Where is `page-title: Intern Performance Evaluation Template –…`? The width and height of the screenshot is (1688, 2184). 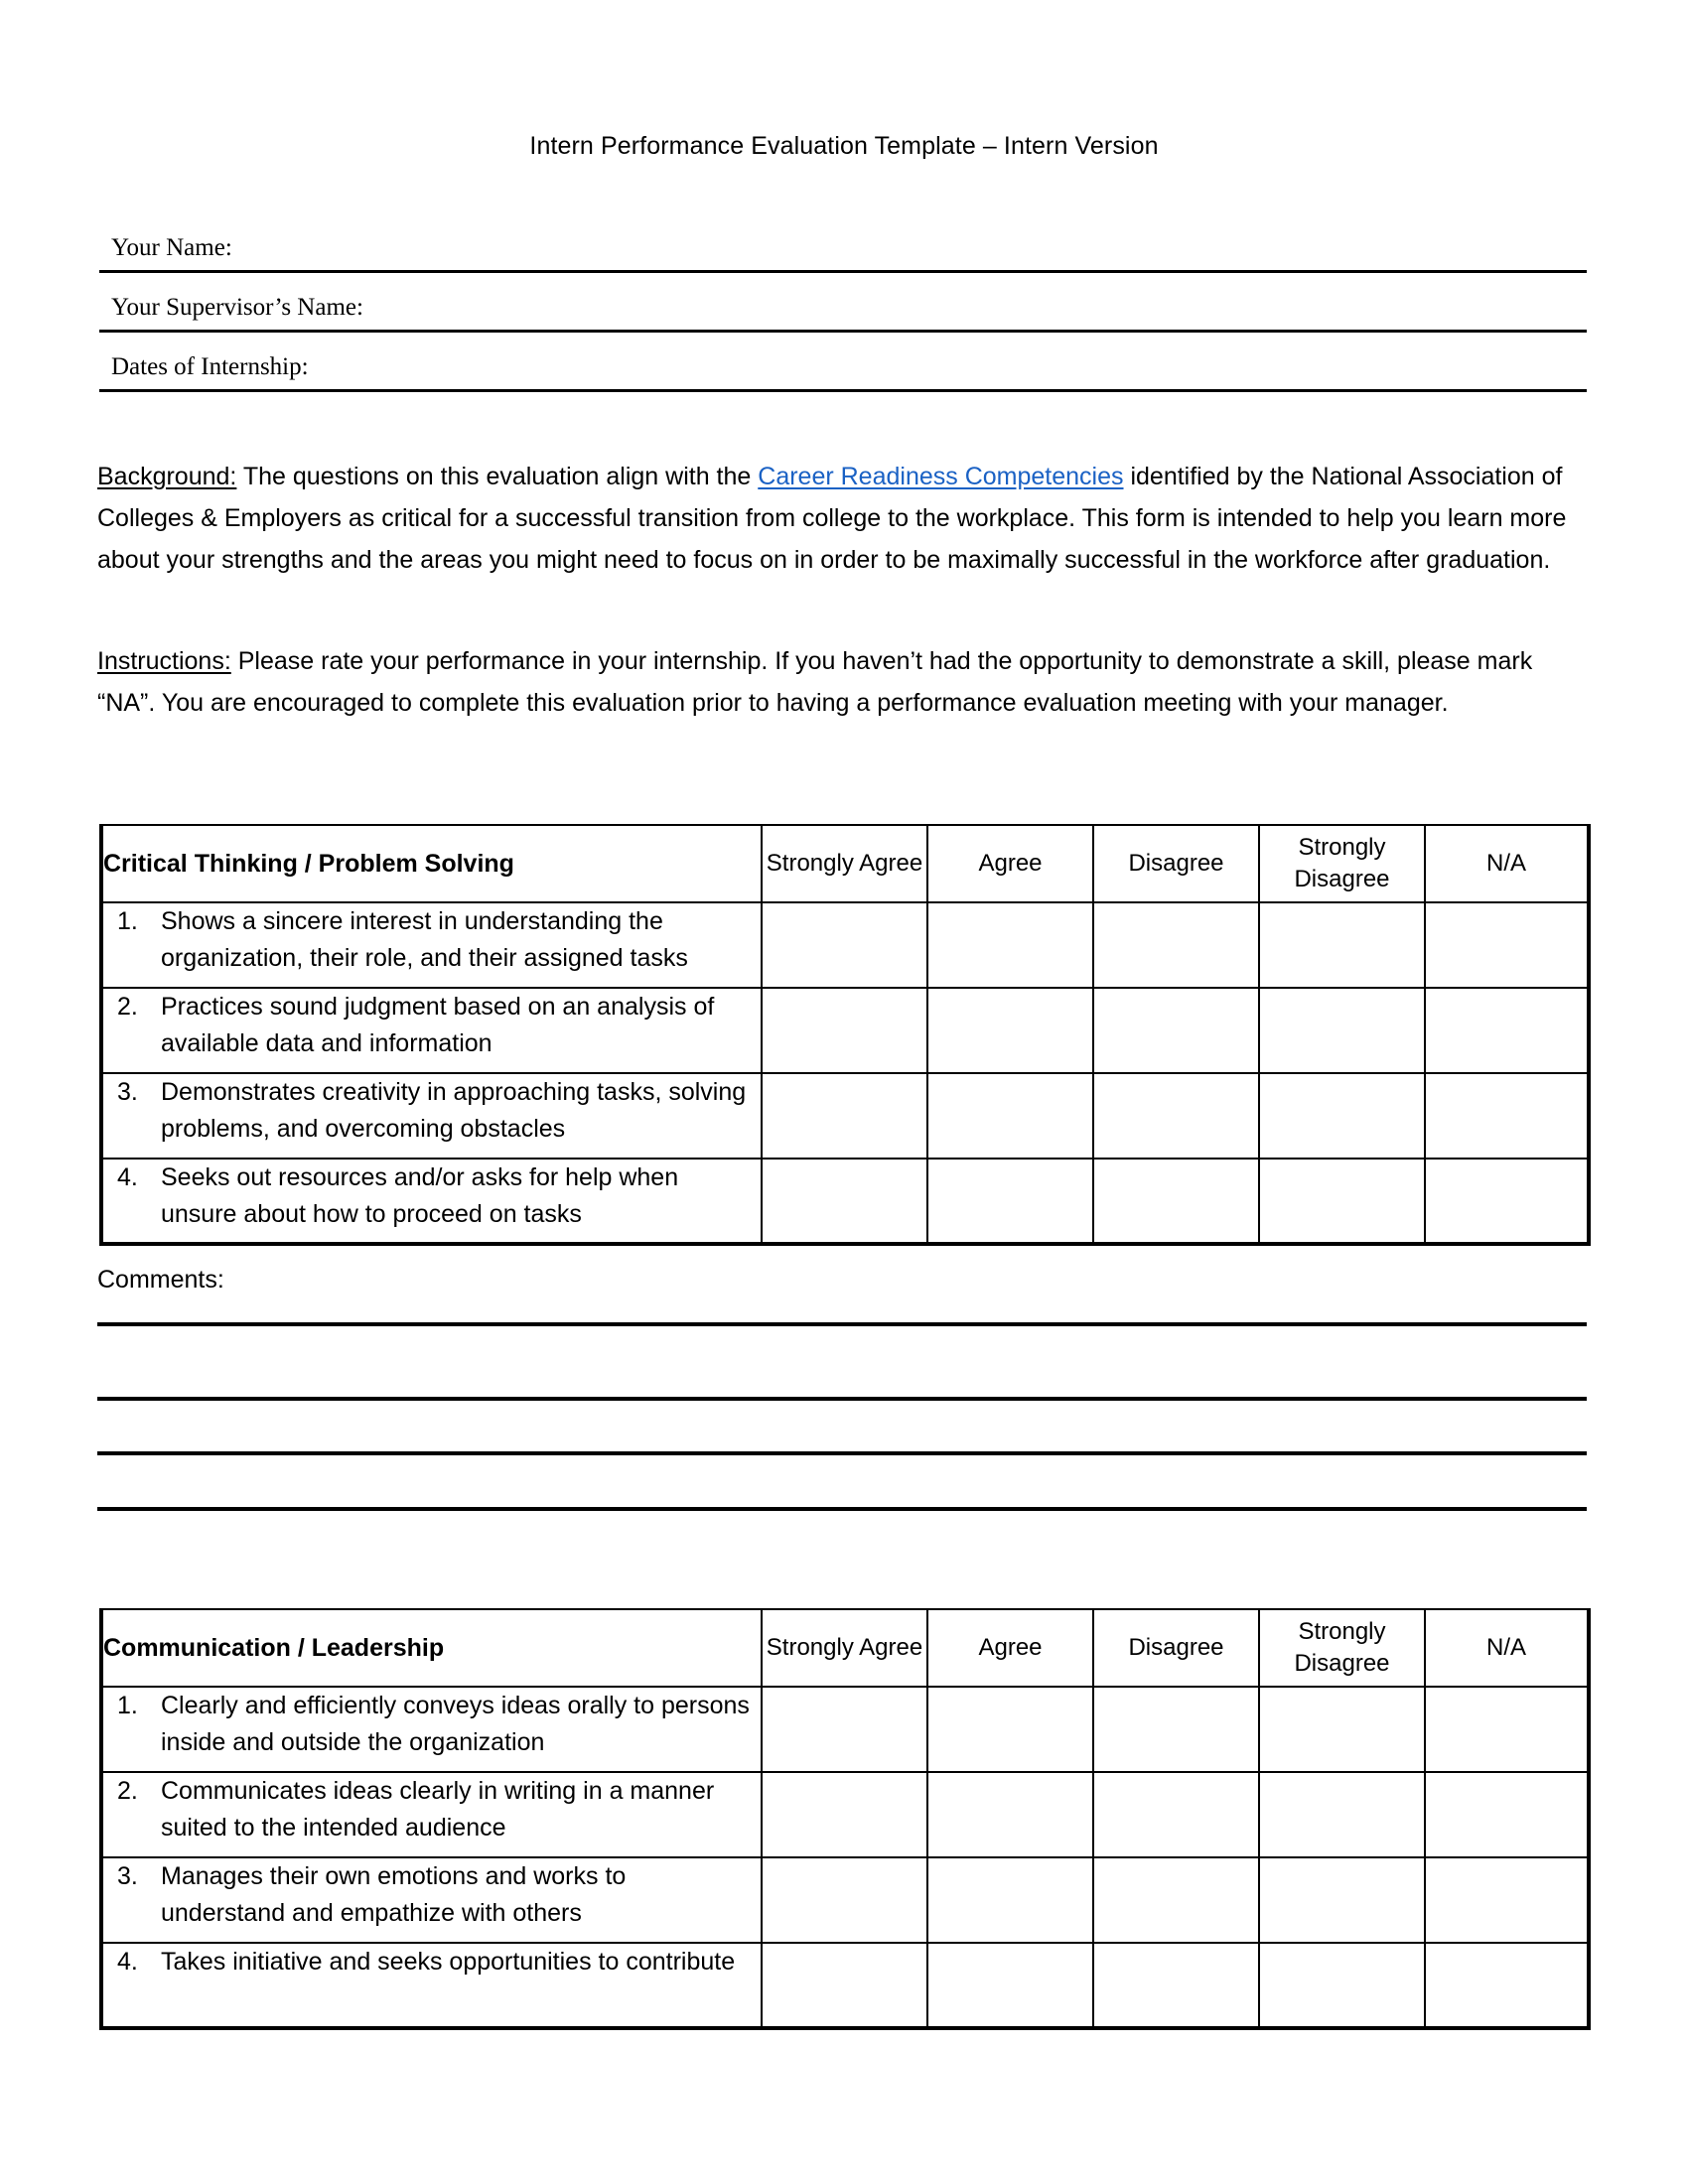 page-title: Intern Performance Evaluation Template –… is located at coordinates (844, 146).